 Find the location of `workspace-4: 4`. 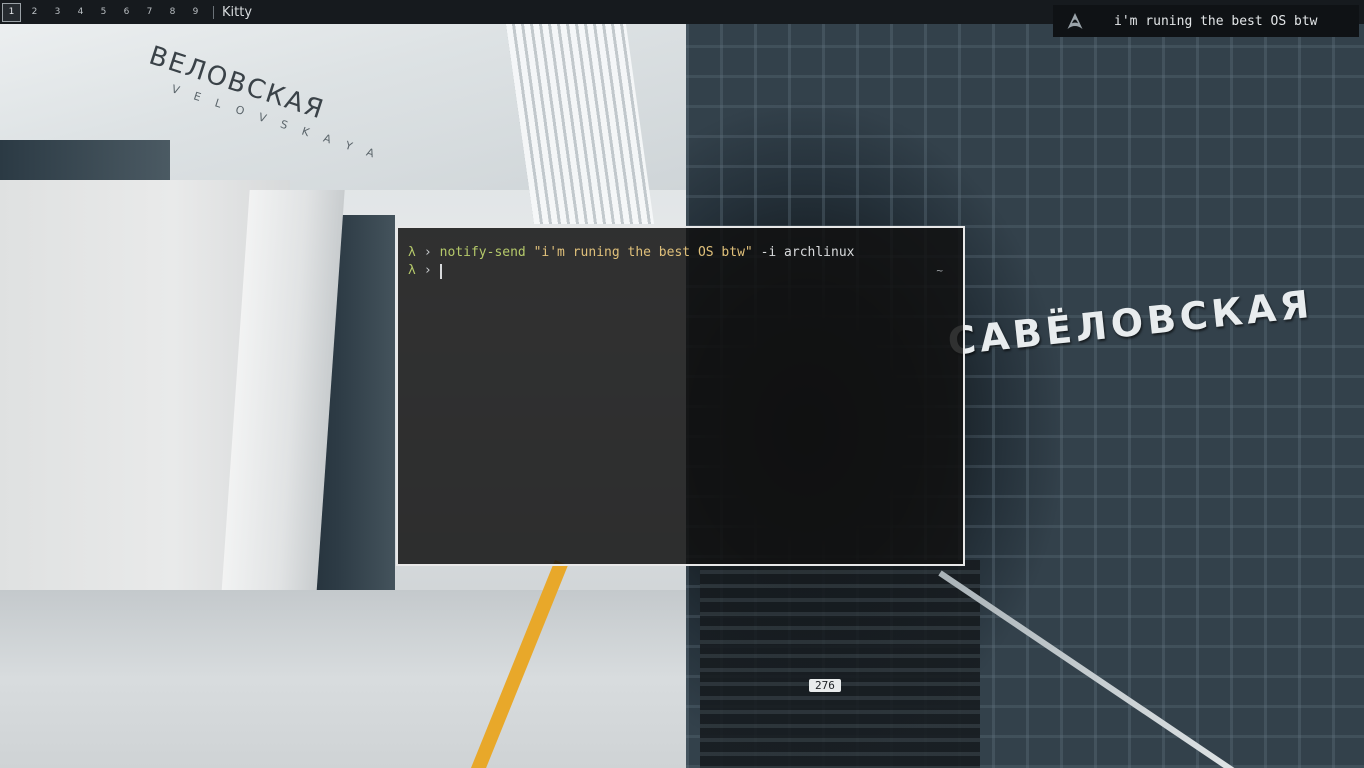

workspace-4: 4 is located at coordinates (80, 12).